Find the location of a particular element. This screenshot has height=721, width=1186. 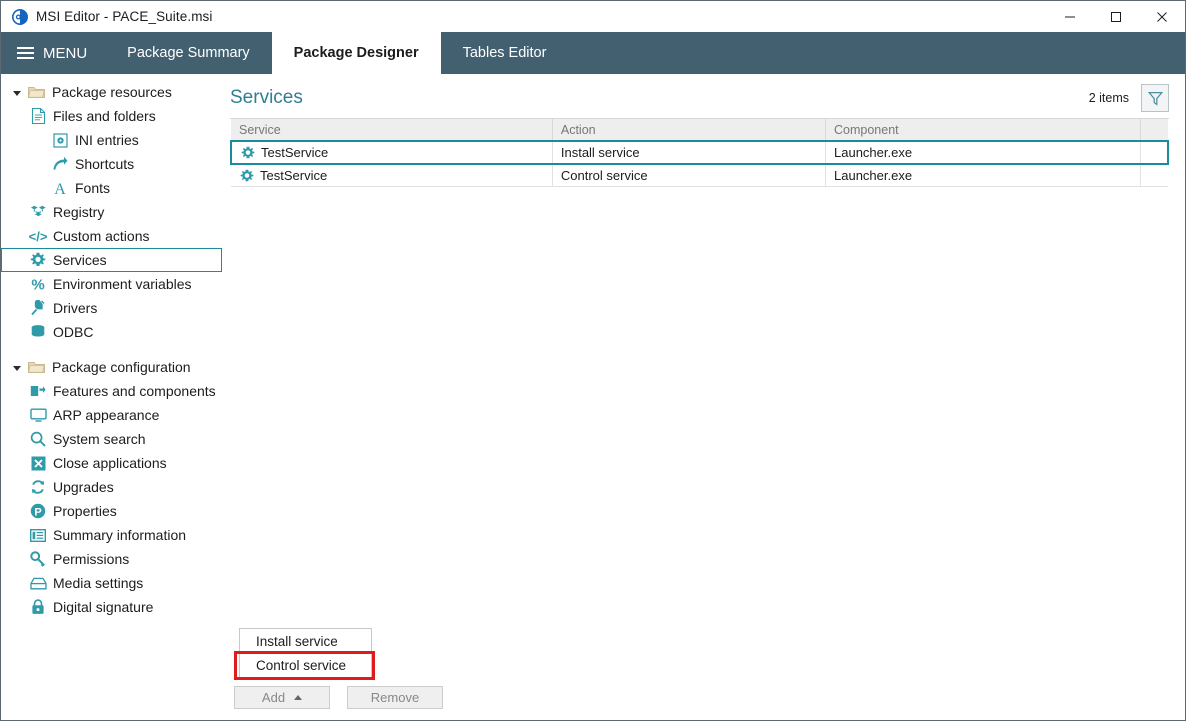

add-button: Add is located at coordinates (282, 697).